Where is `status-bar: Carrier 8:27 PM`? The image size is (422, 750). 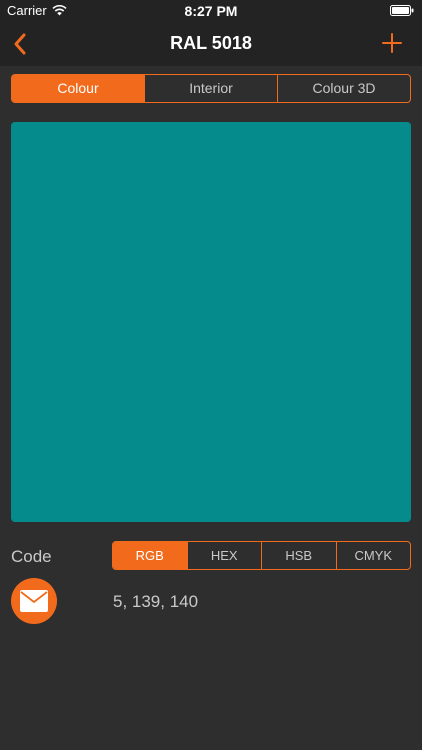 status-bar: Carrier 8:27 PM is located at coordinates (211, 11).